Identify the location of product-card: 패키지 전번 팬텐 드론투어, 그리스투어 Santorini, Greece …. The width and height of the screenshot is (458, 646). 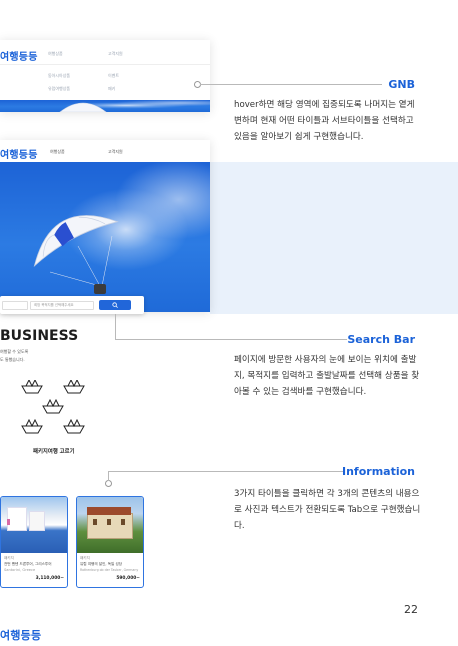
(34, 542).